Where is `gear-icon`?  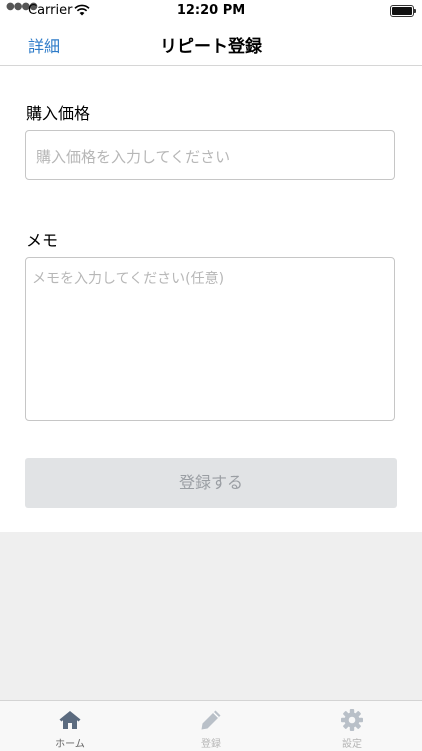
gear-icon is located at coordinates (352, 720).